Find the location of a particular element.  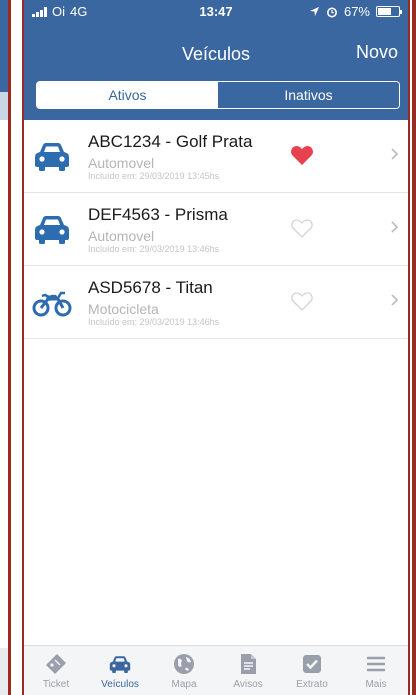

status-right: 67% is located at coordinates (355, 11).